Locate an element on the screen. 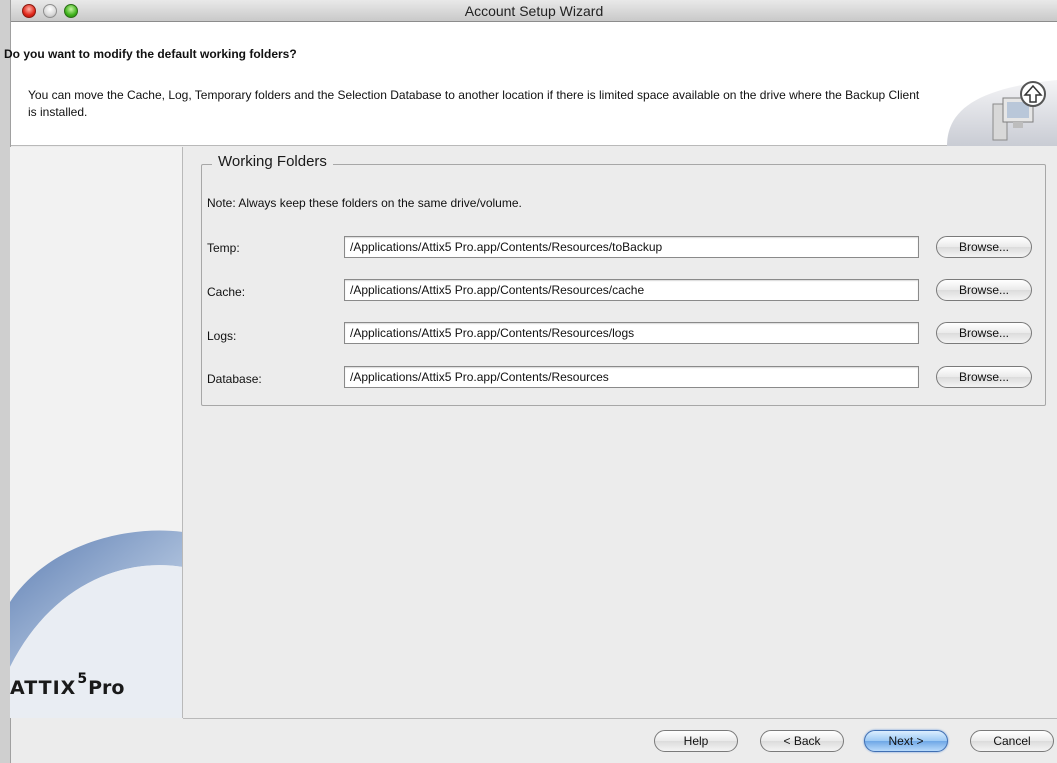  window-title: Account Setup Wizard is located at coordinates (534, 11).